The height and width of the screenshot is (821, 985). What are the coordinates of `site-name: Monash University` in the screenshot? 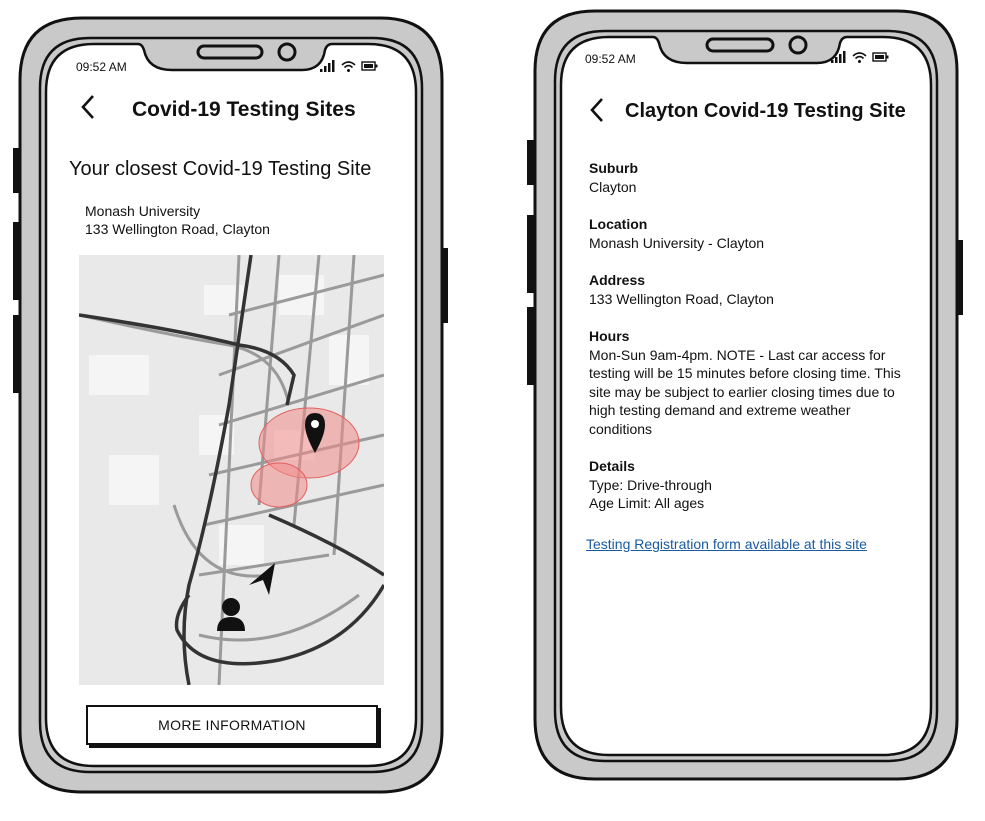 It's located at (143, 211).